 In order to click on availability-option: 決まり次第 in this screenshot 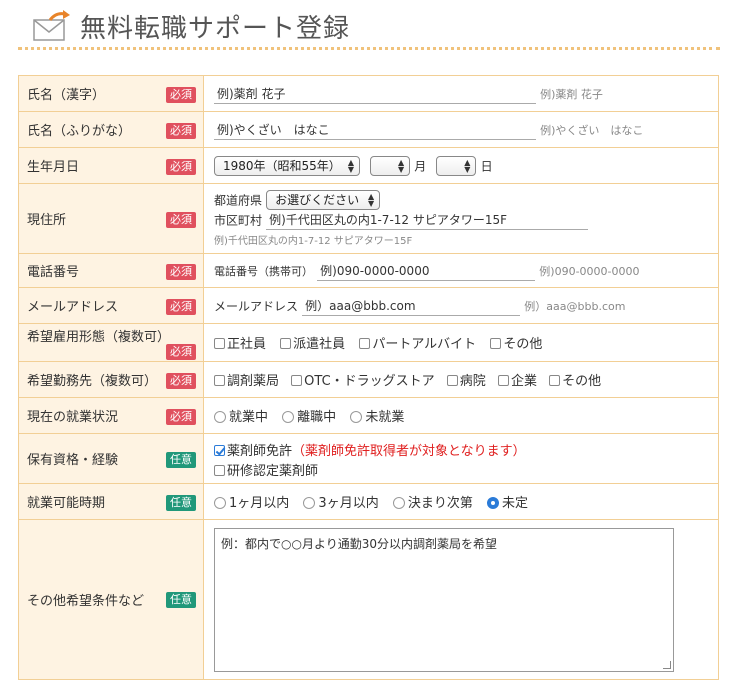, I will do `click(432, 501)`.